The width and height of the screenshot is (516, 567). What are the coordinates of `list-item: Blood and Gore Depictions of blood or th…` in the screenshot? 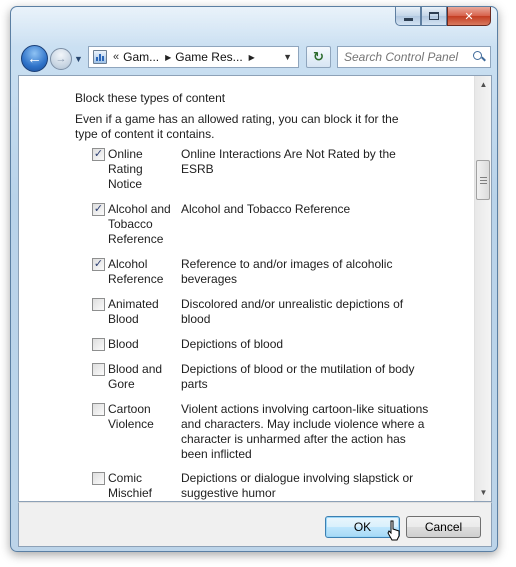 It's located at (253, 376).